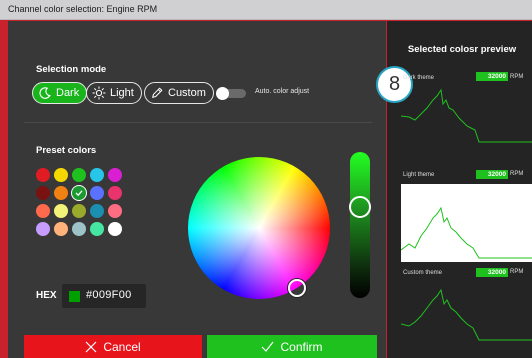  What do you see at coordinates (83, 9) in the screenshot?
I see `window-title: Channel color selection: Engine RPM` at bounding box center [83, 9].